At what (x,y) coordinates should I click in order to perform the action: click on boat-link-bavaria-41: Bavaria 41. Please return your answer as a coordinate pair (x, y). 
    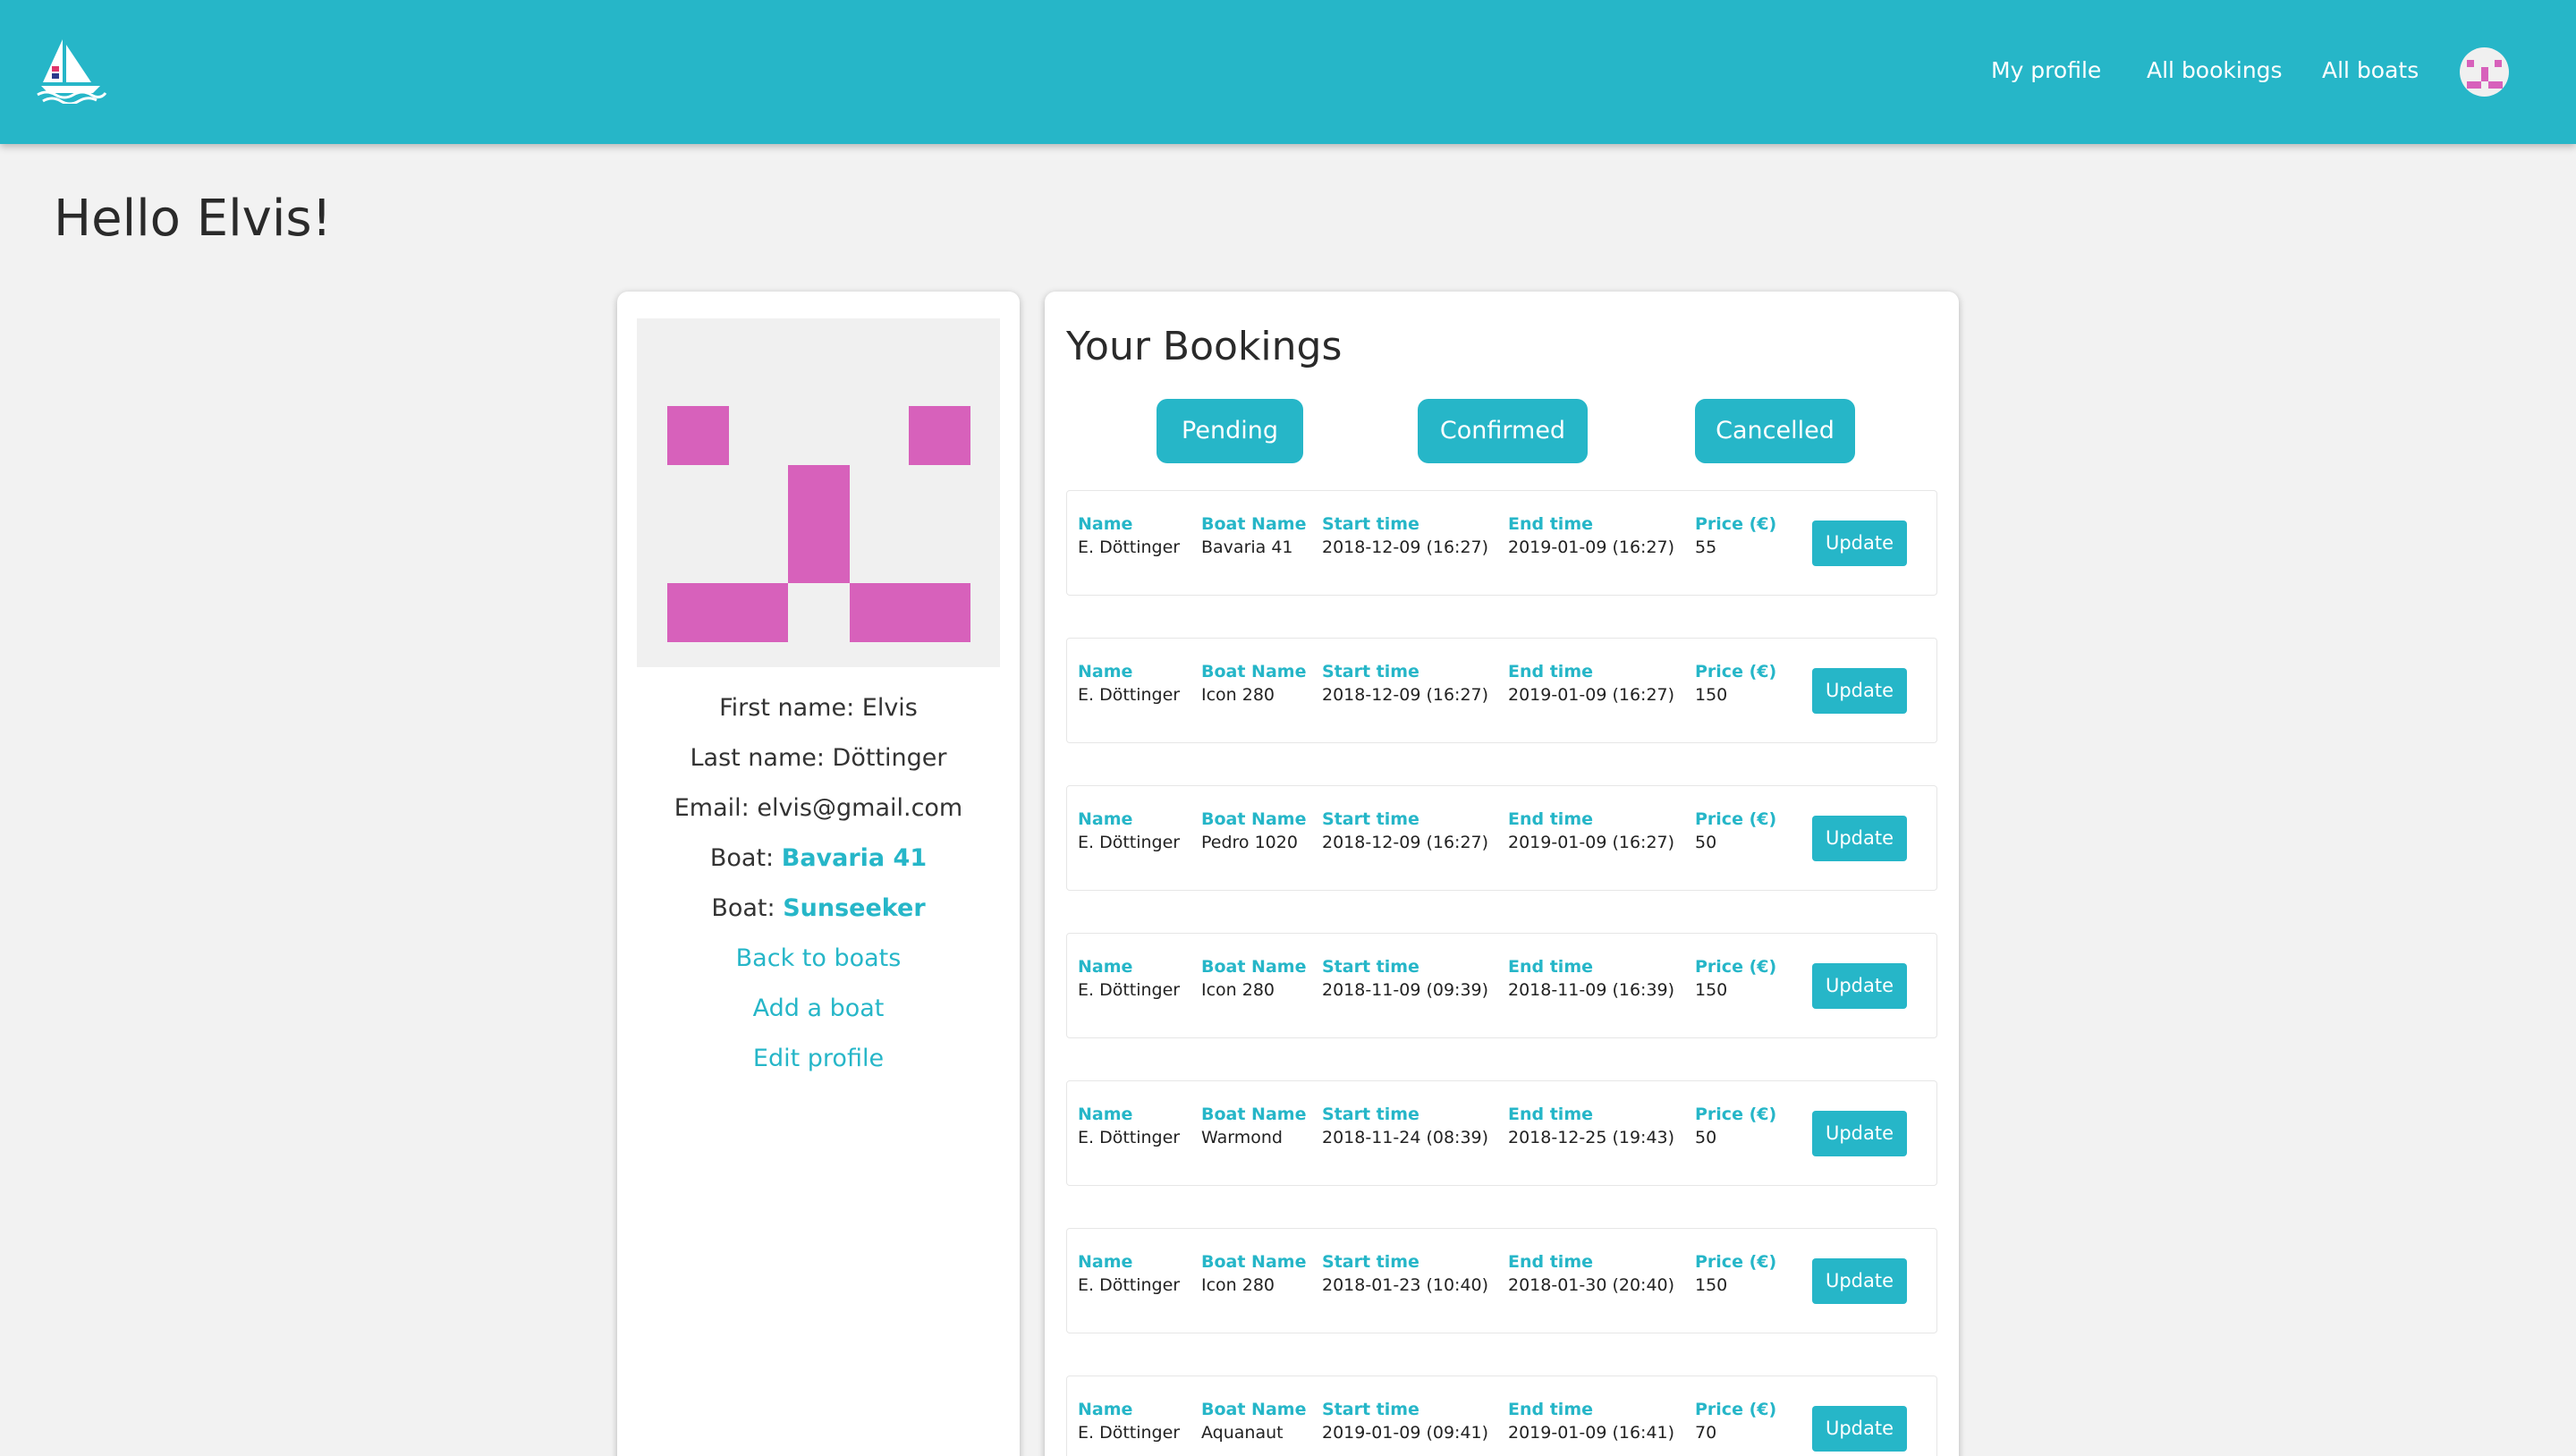
    Looking at the image, I should click on (854, 858).